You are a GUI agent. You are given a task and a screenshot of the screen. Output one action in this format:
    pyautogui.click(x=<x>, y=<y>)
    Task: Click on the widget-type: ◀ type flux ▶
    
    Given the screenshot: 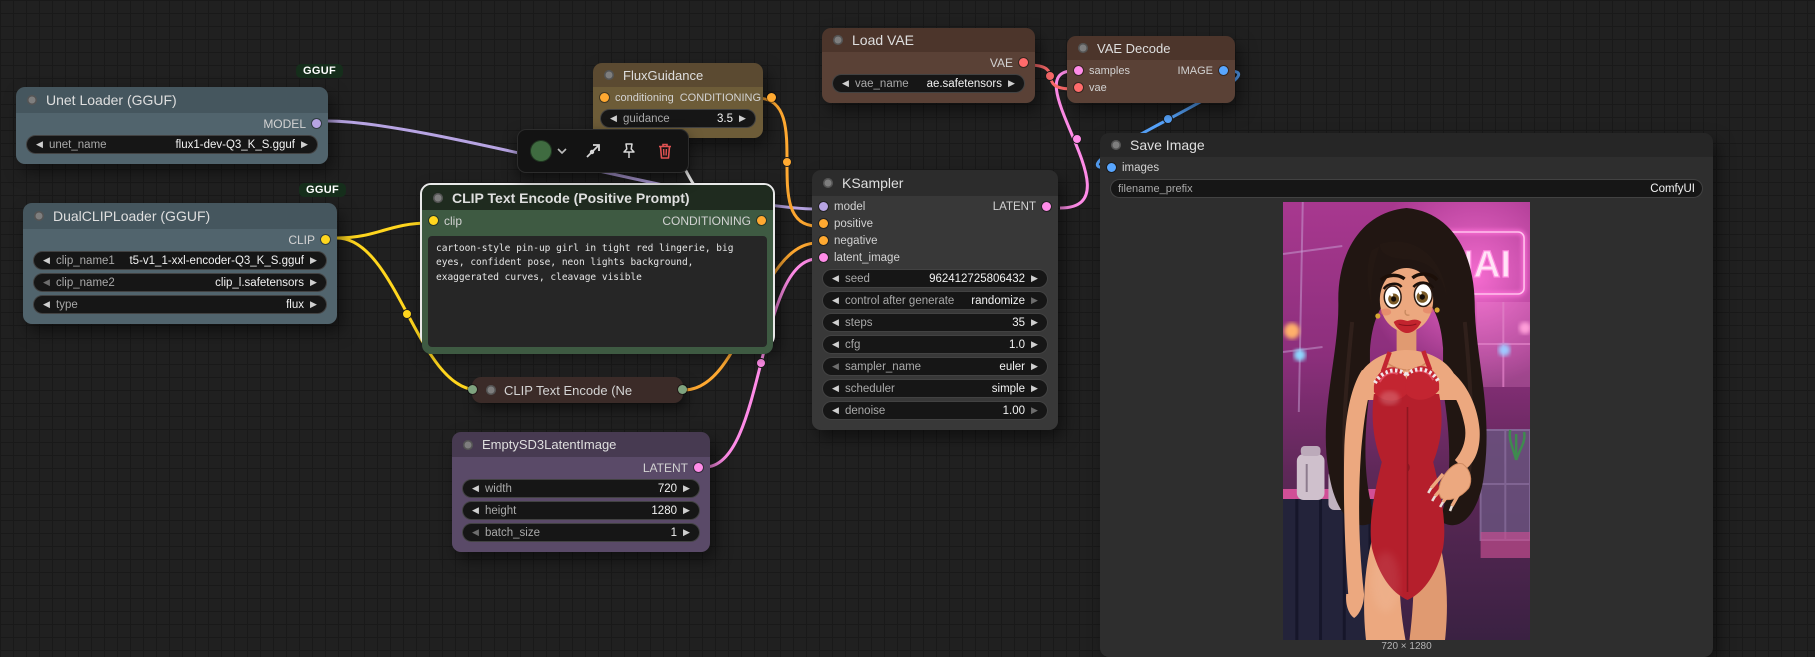 What is the action you would take?
    pyautogui.click(x=180, y=304)
    